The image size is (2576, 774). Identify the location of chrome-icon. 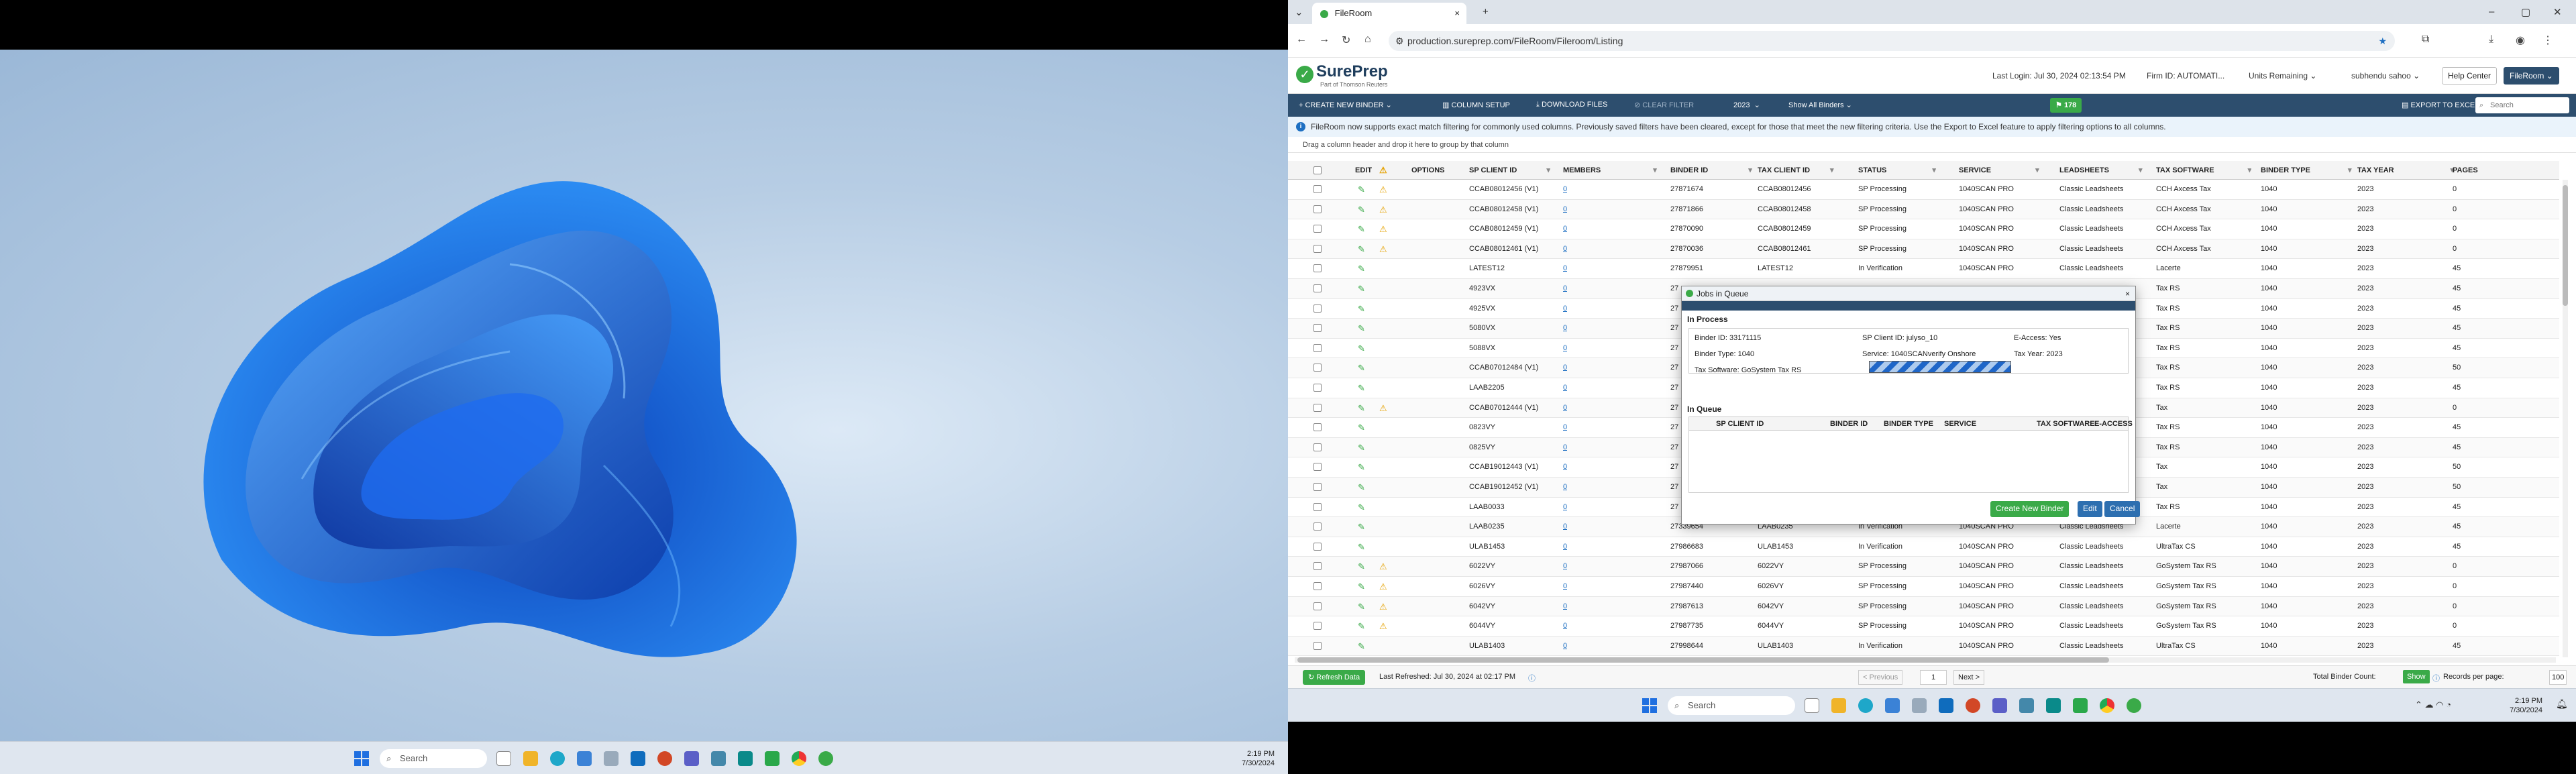
(799, 759).